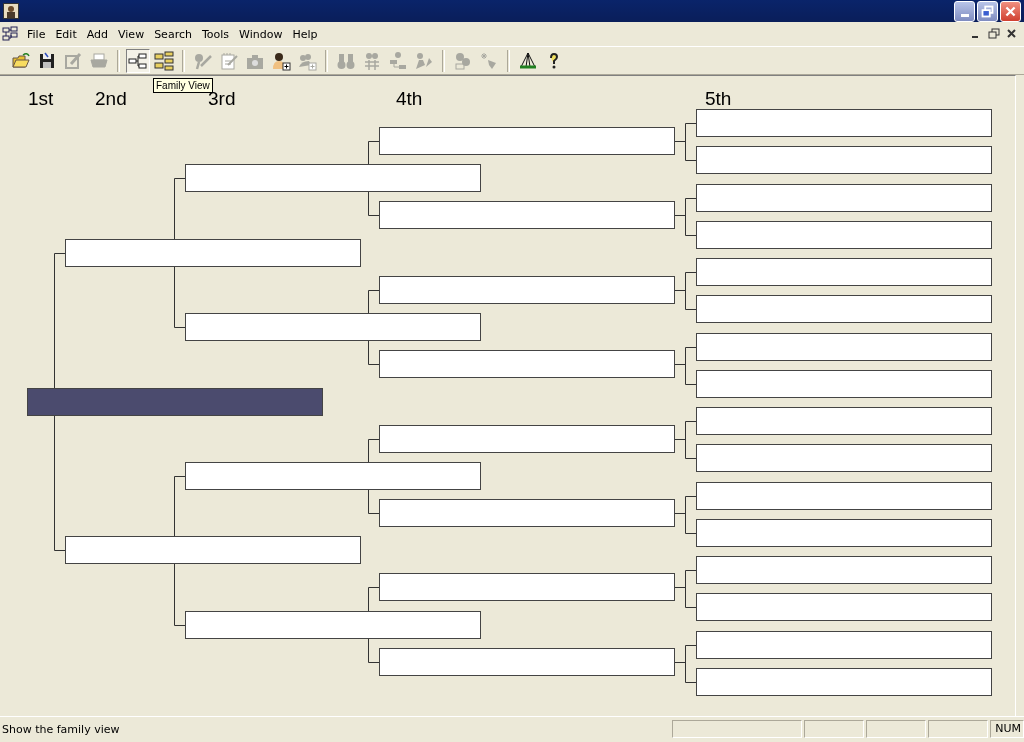 The image size is (1024, 742). What do you see at coordinates (173, 34) in the screenshot?
I see `menu-item: Search` at bounding box center [173, 34].